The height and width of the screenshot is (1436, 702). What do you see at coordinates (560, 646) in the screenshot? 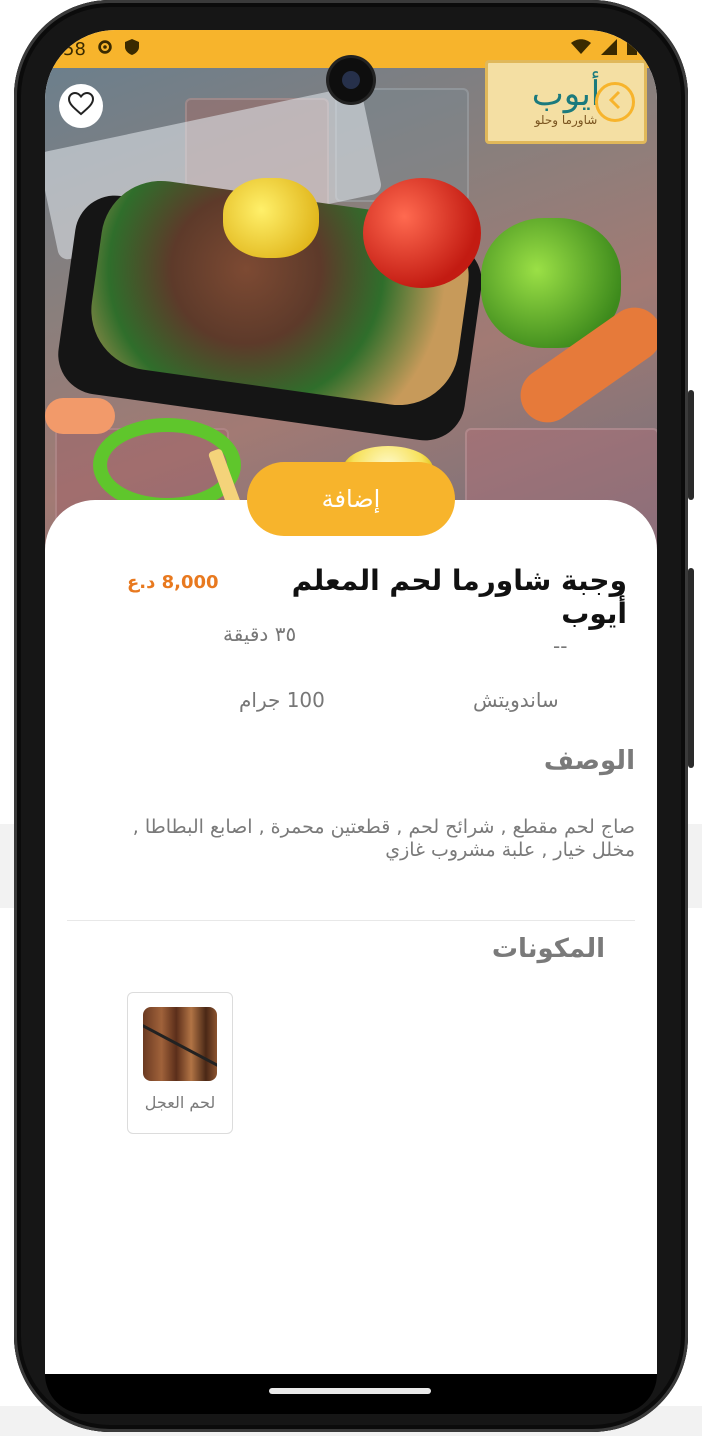
I see `prep-placeholder: --` at bounding box center [560, 646].